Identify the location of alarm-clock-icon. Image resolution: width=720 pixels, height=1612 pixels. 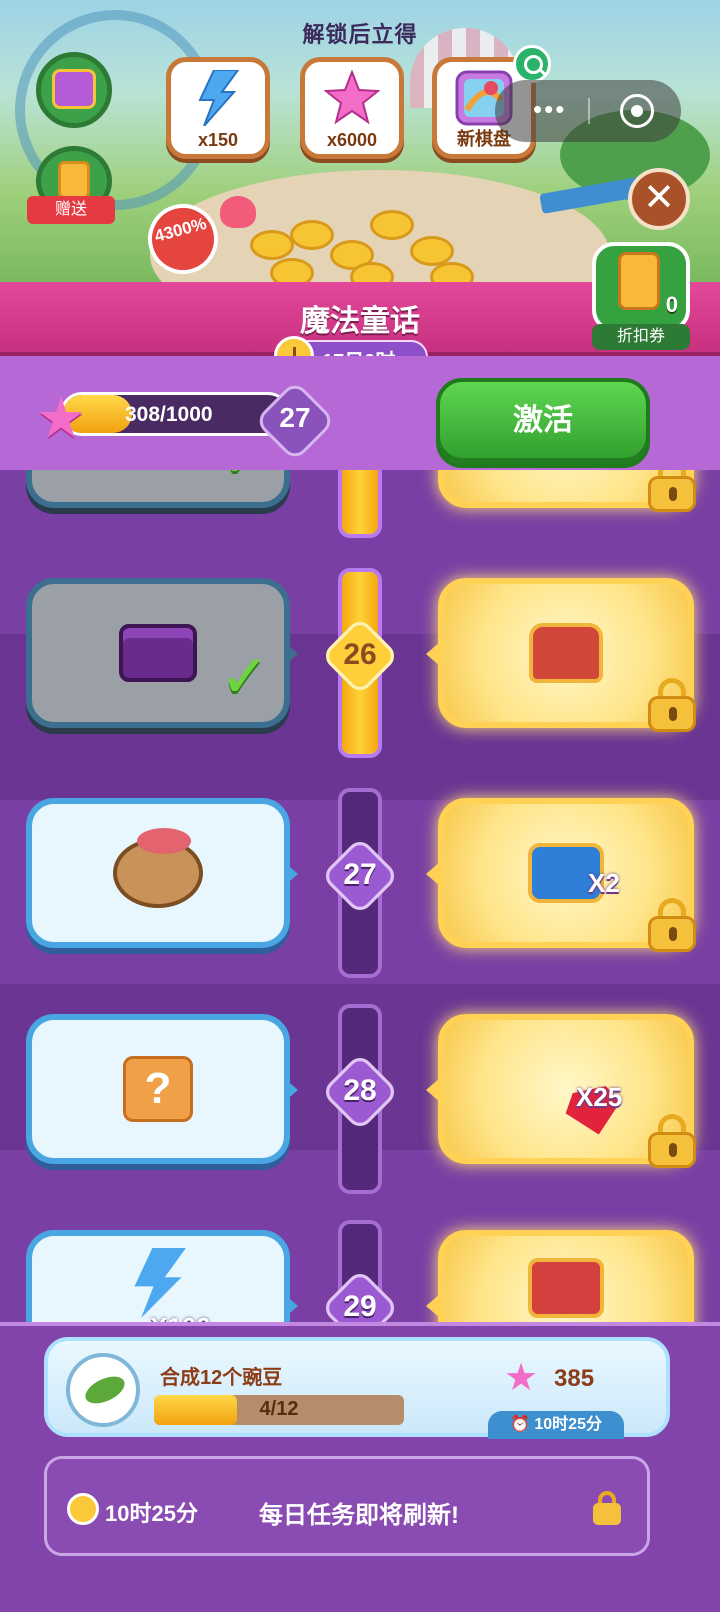
(83, 1509).